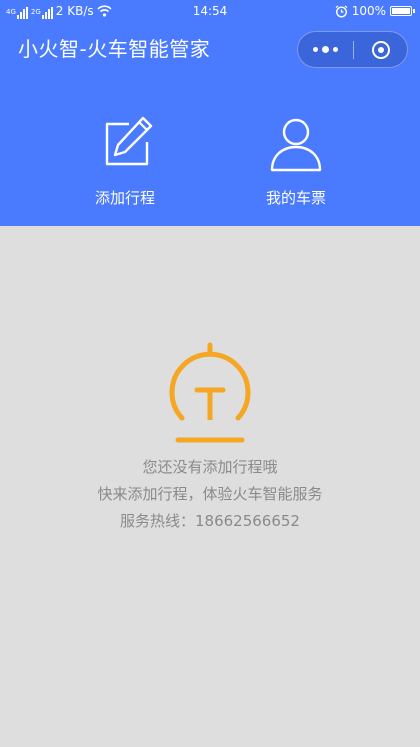 This screenshot has height=747, width=420. What do you see at coordinates (296, 145) in the screenshot?
I see `user-icon` at bounding box center [296, 145].